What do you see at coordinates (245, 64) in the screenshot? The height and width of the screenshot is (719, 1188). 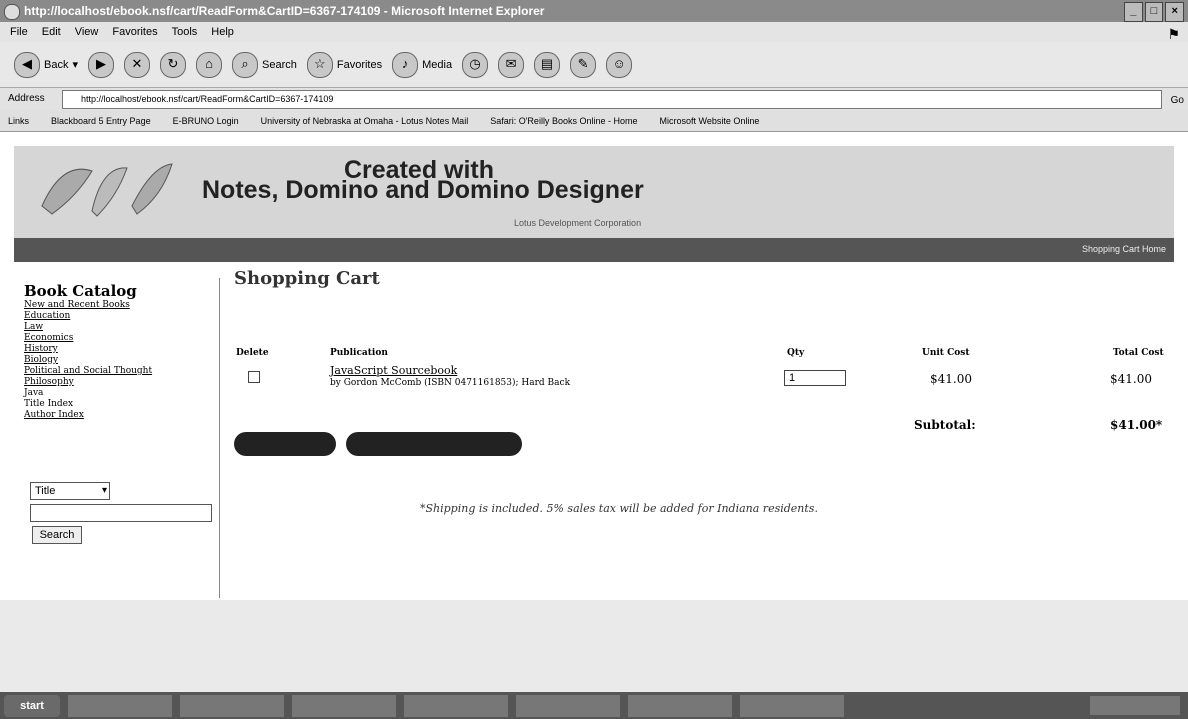 I see `search-icon: ⌕` at bounding box center [245, 64].